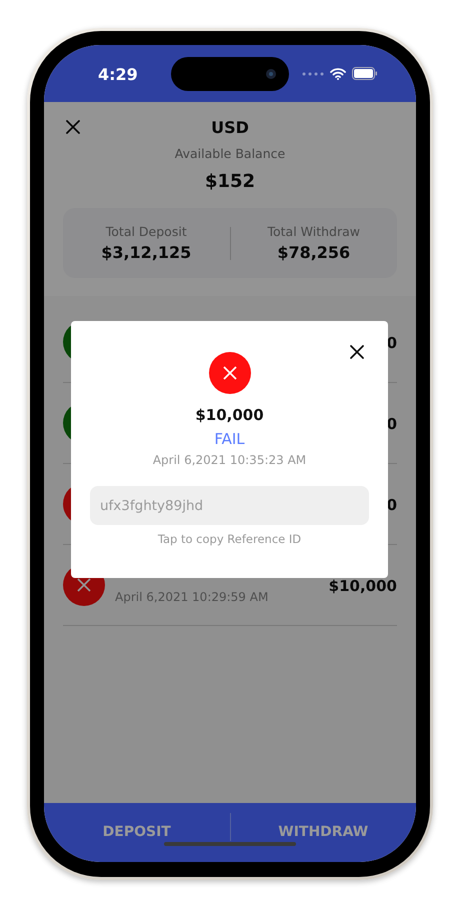  Describe the element at coordinates (229, 415) in the screenshot. I see `dialog-amount: $10,000` at that location.